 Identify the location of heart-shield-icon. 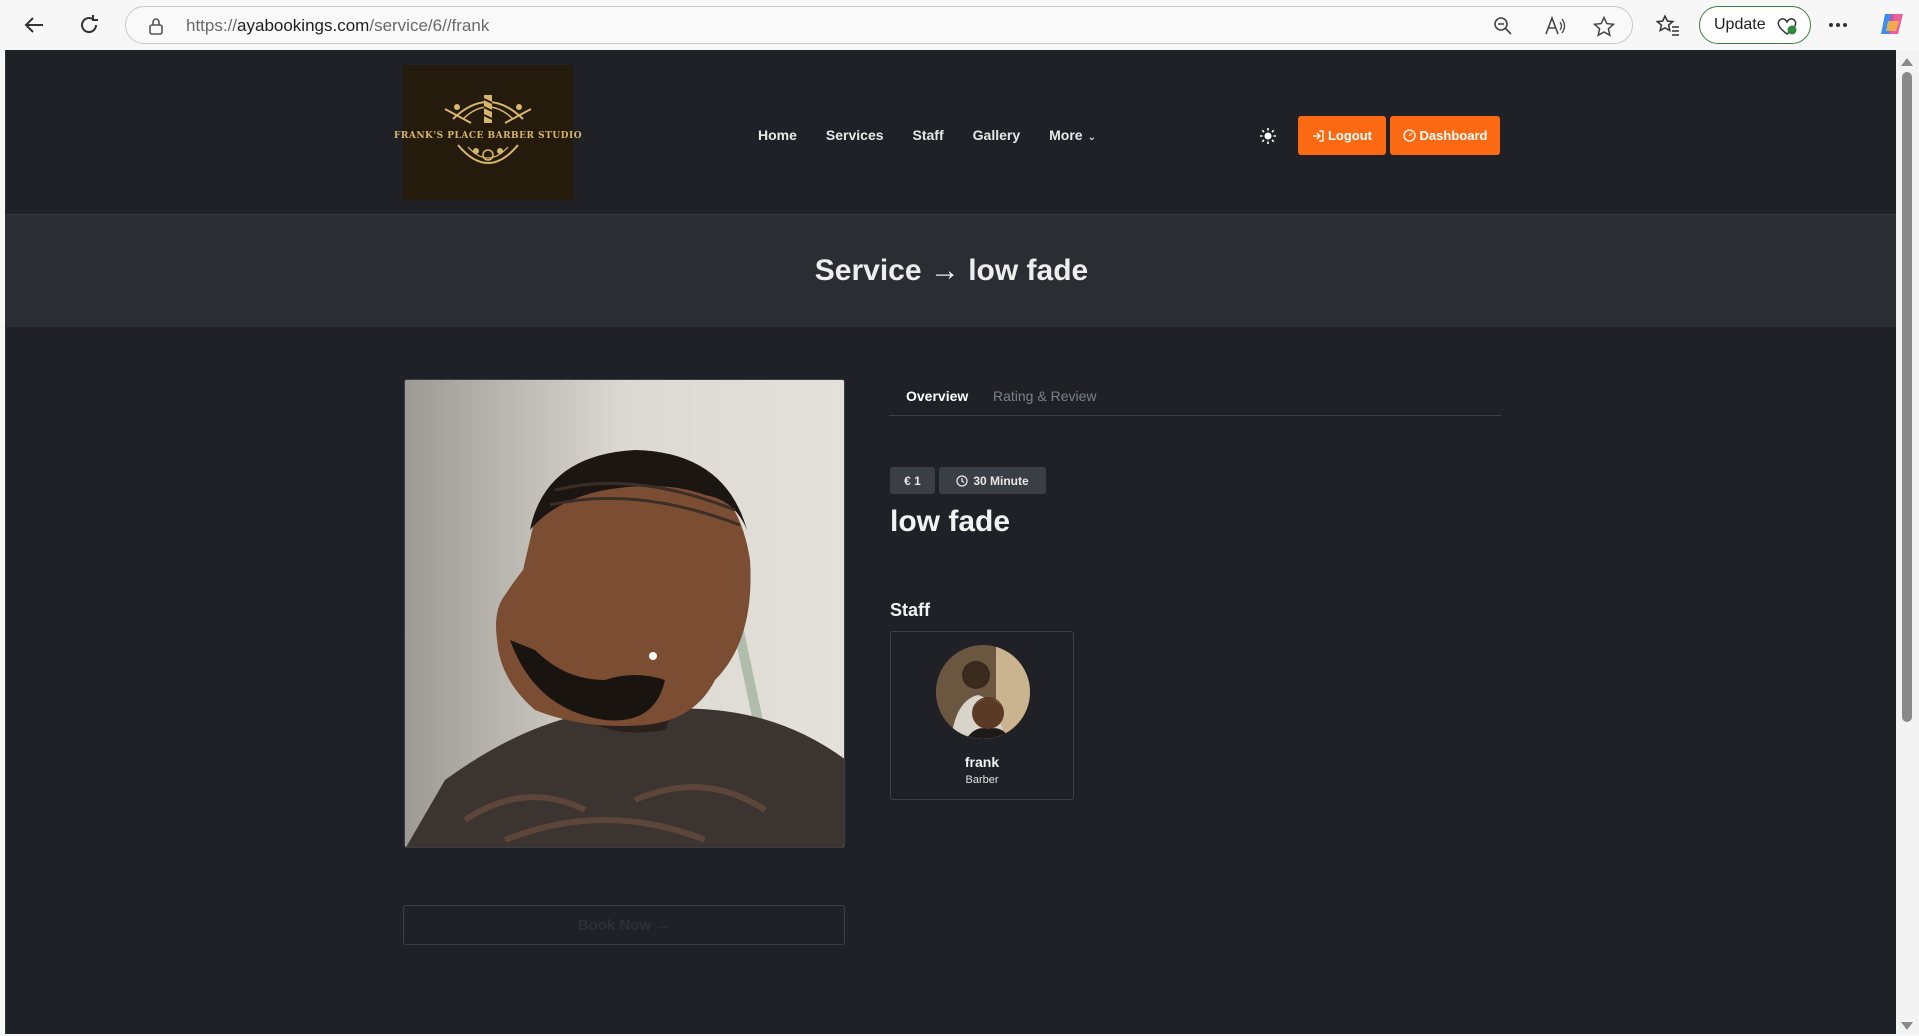
(1787, 26).